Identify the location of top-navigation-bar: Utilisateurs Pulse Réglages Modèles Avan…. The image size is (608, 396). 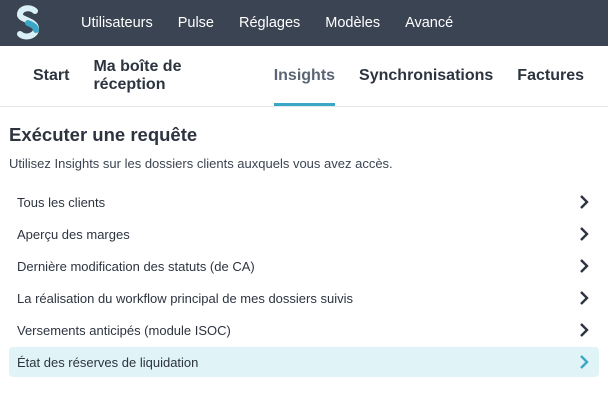
(304, 23).